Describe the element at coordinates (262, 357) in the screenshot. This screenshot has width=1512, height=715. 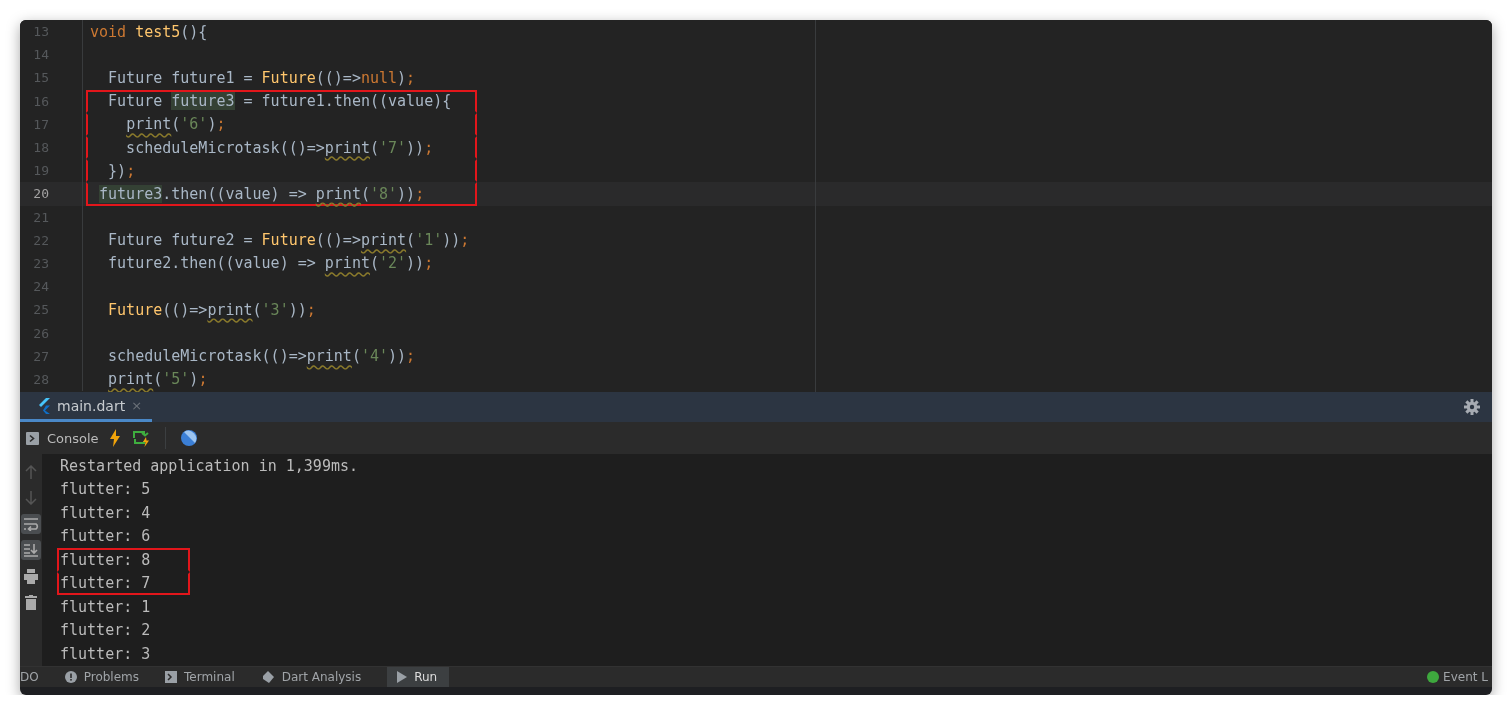
I see `code-line: scheduleMicrotask(()=>print('4'));` at that location.